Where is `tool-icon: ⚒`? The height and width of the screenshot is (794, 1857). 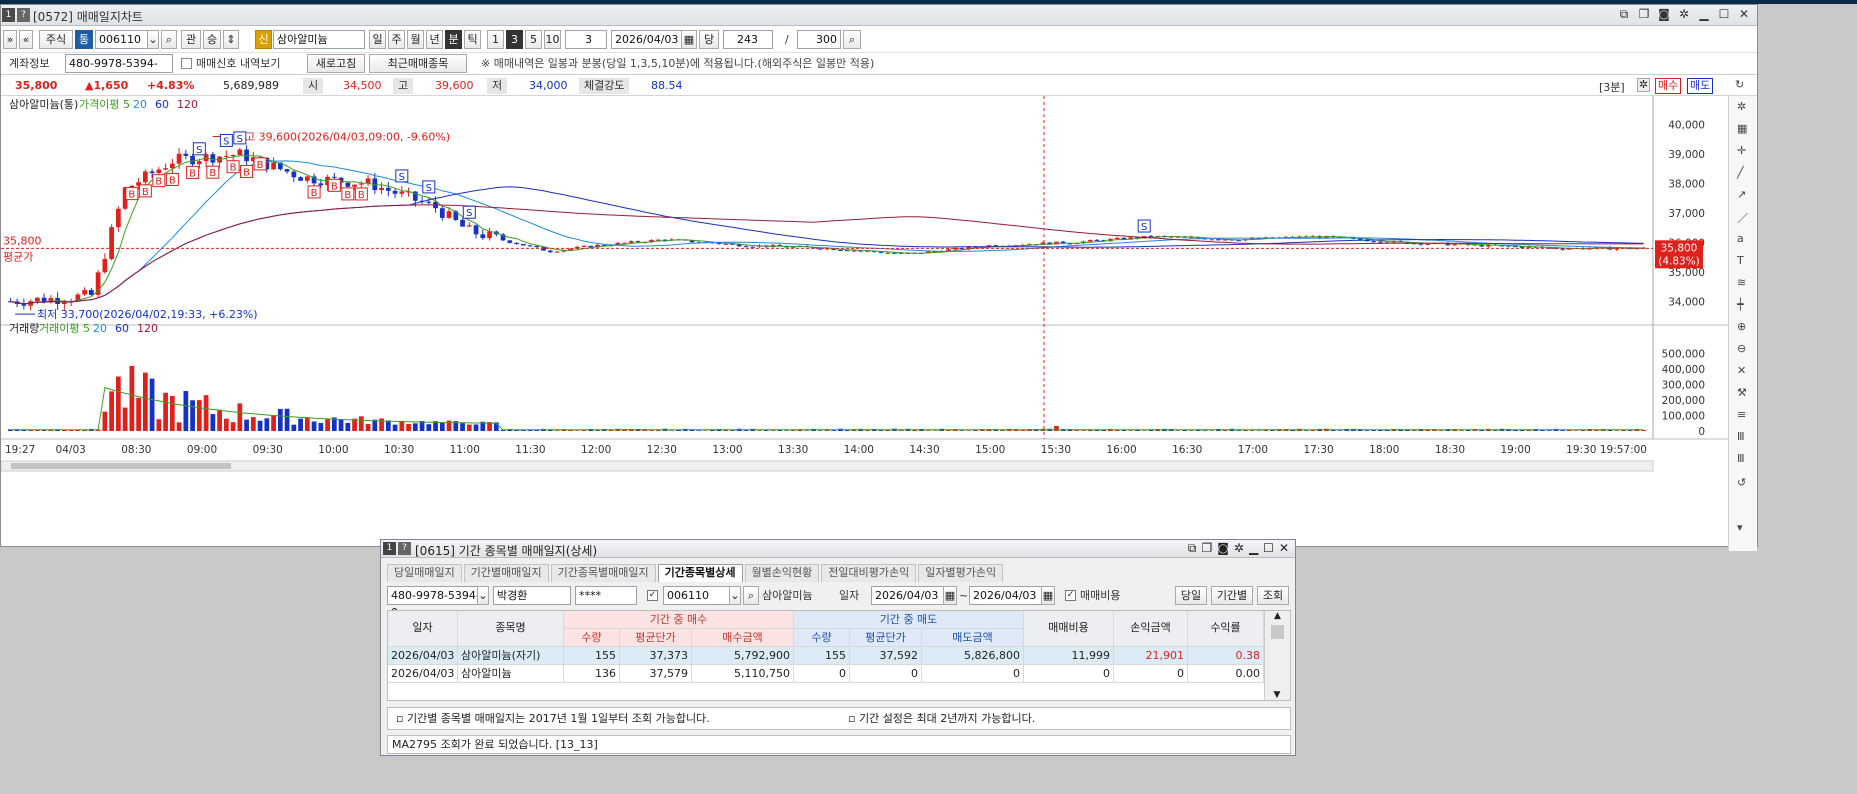 tool-icon: ⚒ is located at coordinates (1742, 392).